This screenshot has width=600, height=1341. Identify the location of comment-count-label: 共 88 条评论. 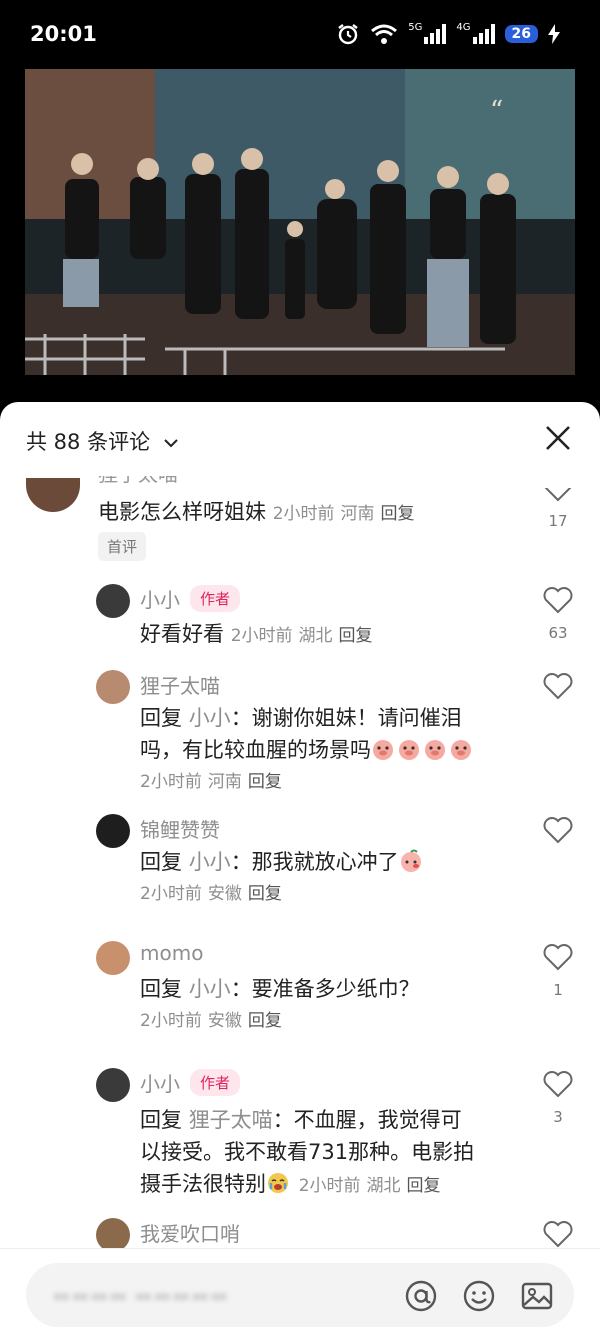
(88, 442).